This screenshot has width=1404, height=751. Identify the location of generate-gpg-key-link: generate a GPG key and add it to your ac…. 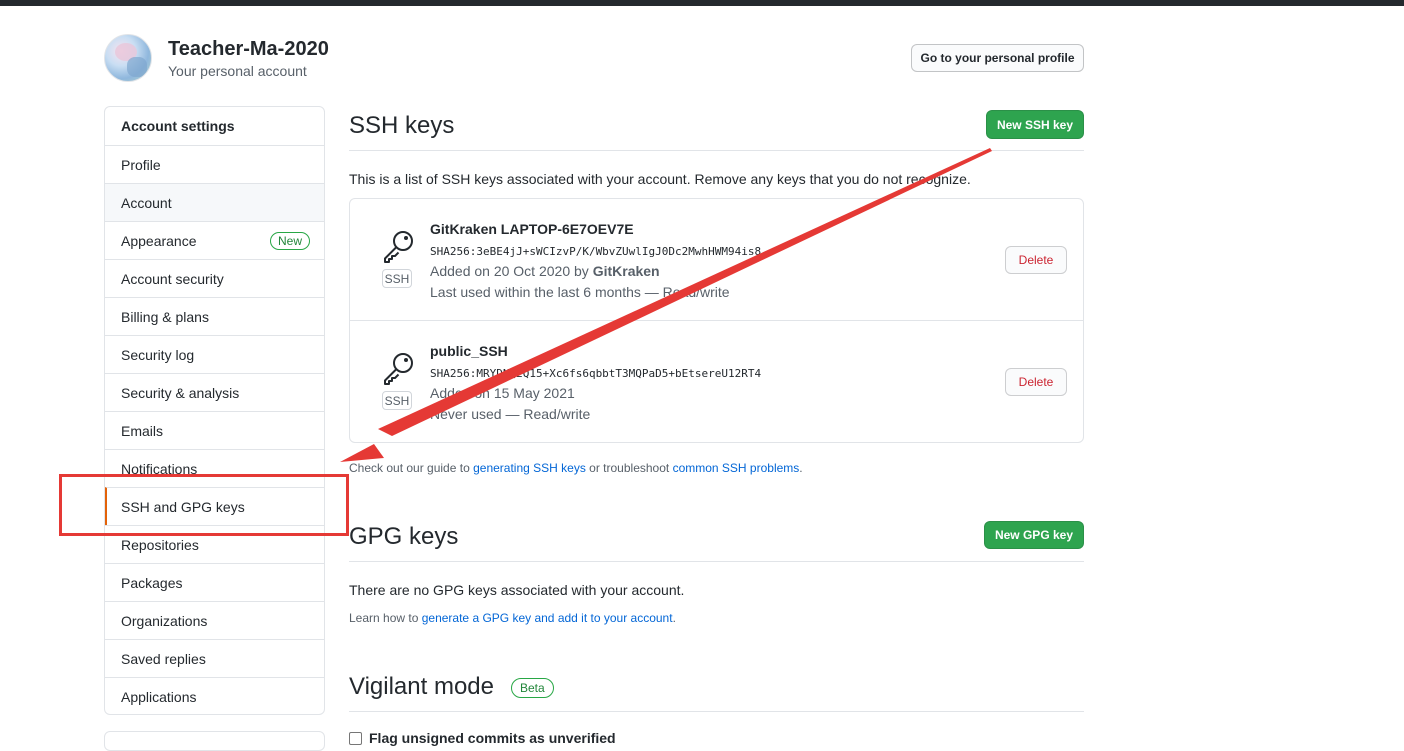
(547, 618).